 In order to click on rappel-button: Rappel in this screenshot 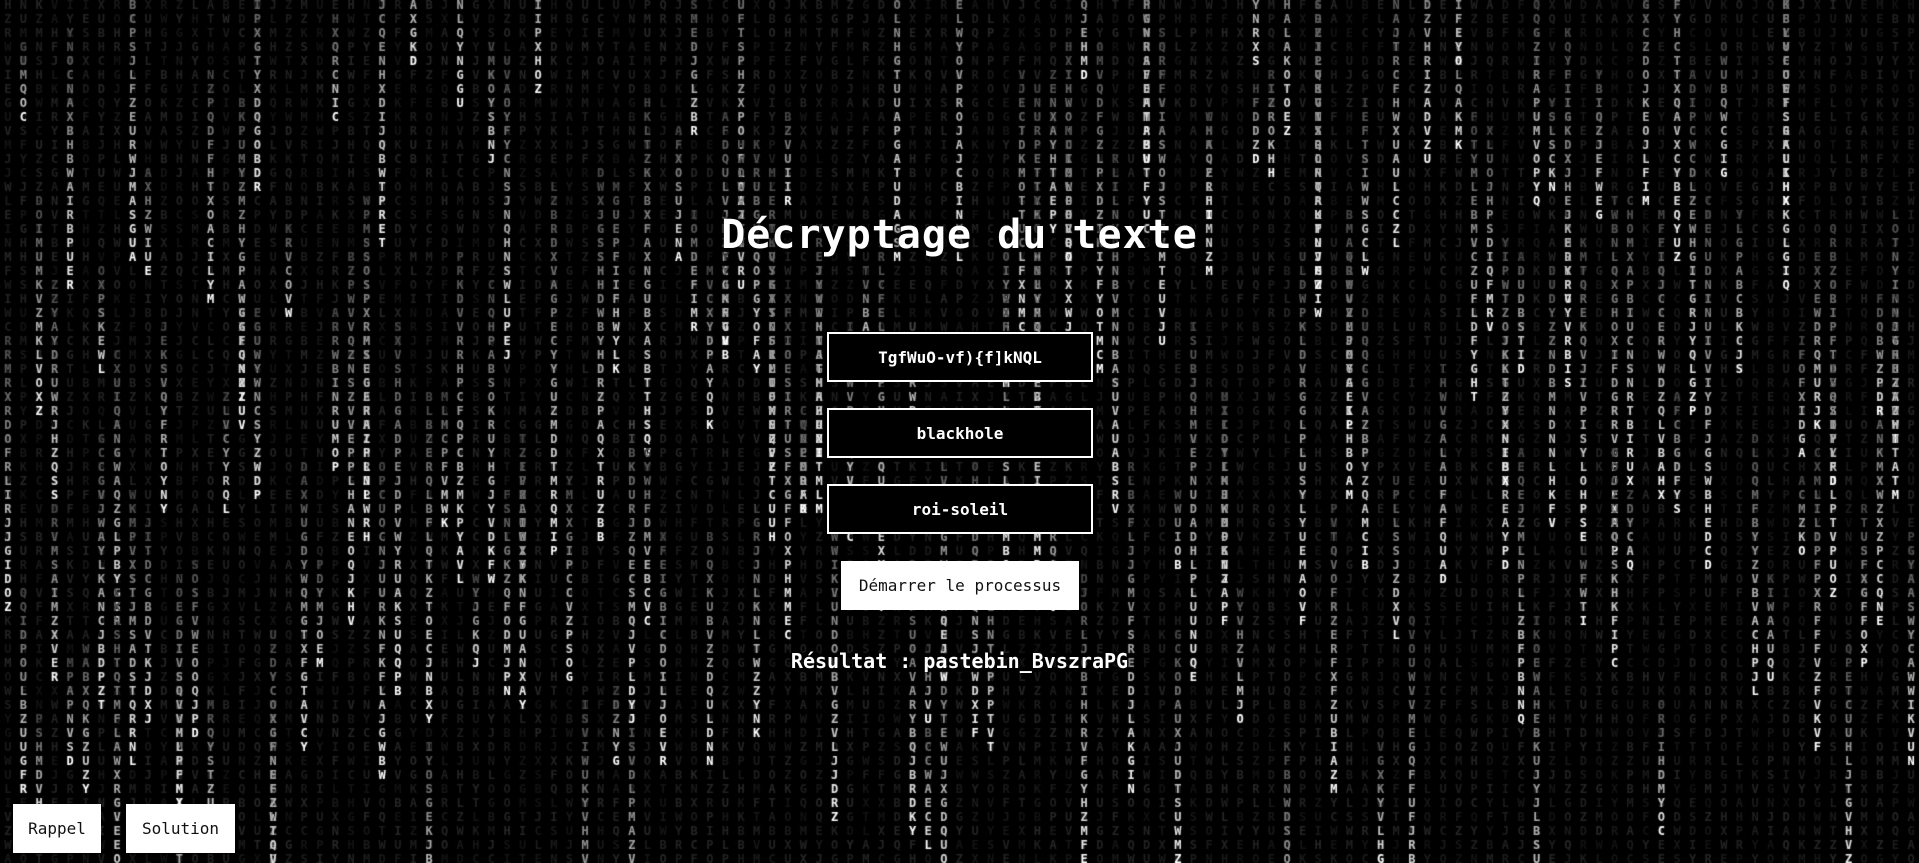, I will do `click(57, 828)`.